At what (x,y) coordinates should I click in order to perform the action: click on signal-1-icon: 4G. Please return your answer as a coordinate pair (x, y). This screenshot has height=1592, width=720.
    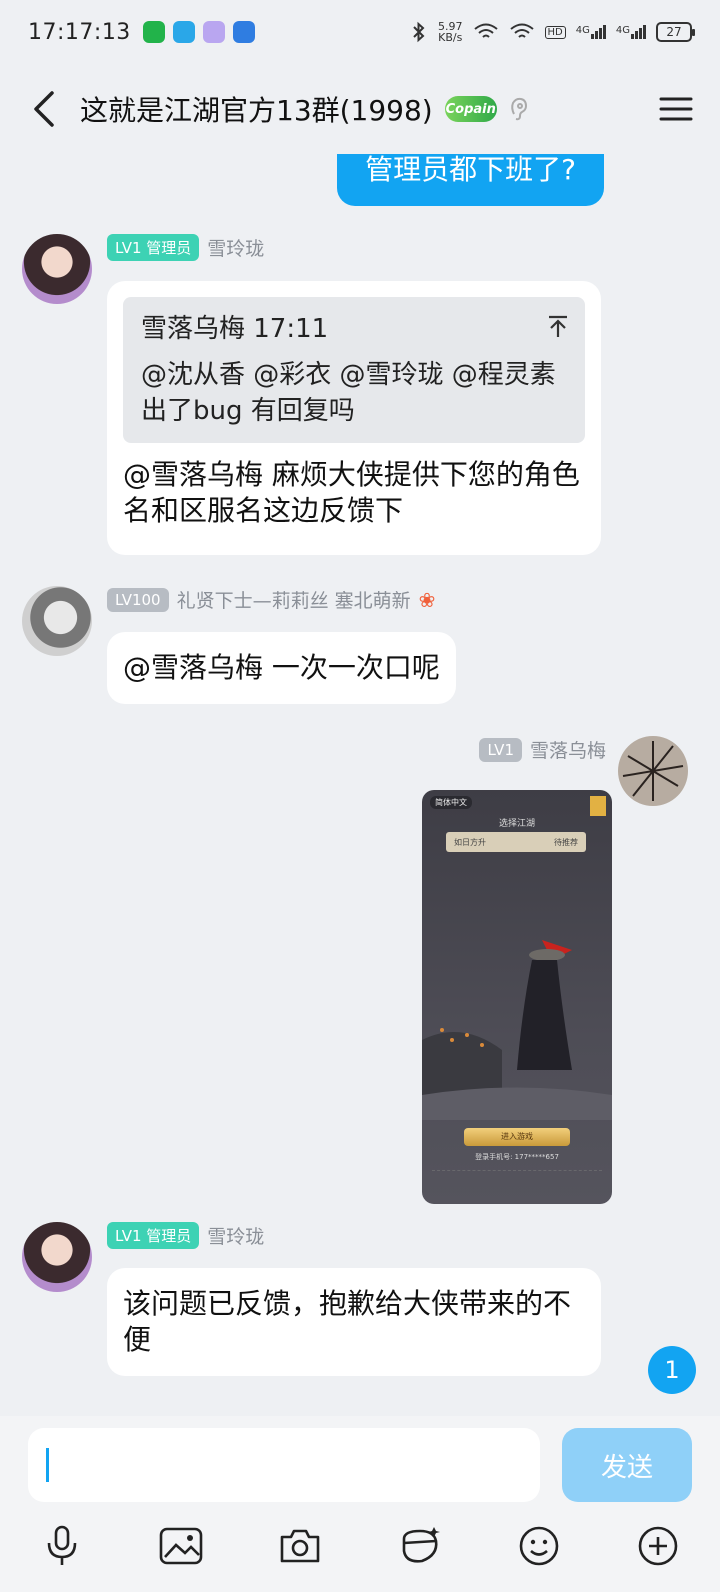
    Looking at the image, I should click on (591, 32).